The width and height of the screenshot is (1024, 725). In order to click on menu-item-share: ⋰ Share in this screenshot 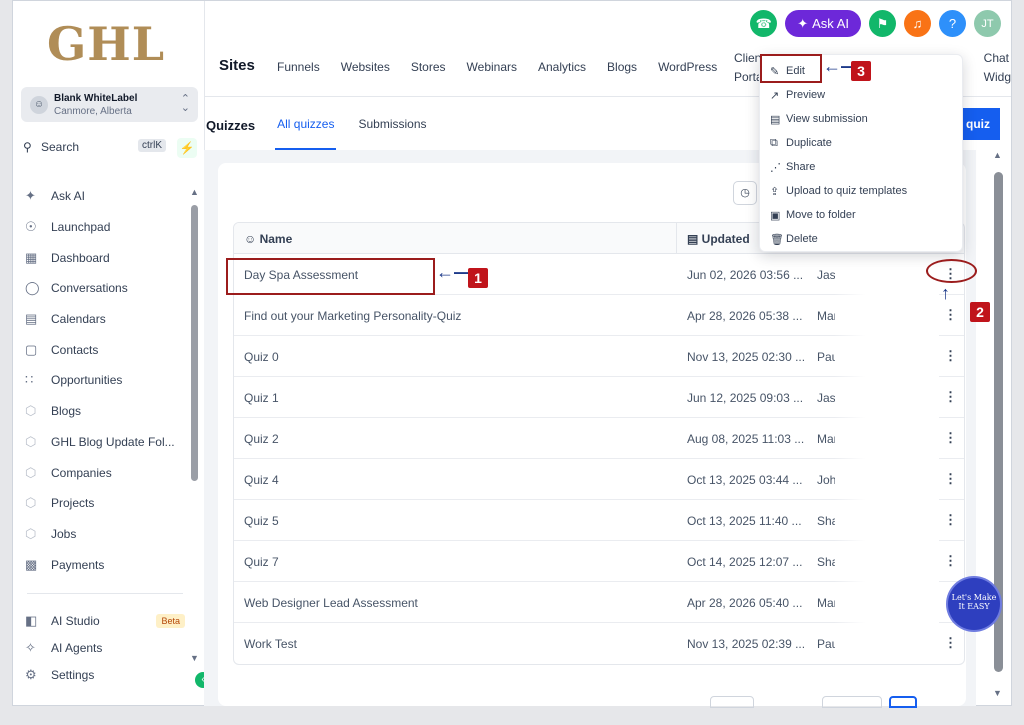, I will do `click(861, 167)`.